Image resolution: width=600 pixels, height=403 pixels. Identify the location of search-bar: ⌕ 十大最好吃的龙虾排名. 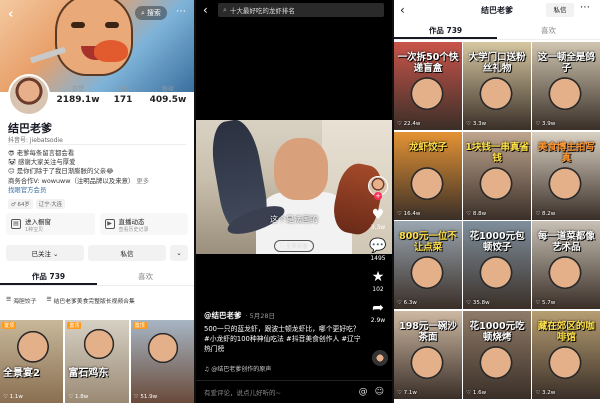
(301, 10).